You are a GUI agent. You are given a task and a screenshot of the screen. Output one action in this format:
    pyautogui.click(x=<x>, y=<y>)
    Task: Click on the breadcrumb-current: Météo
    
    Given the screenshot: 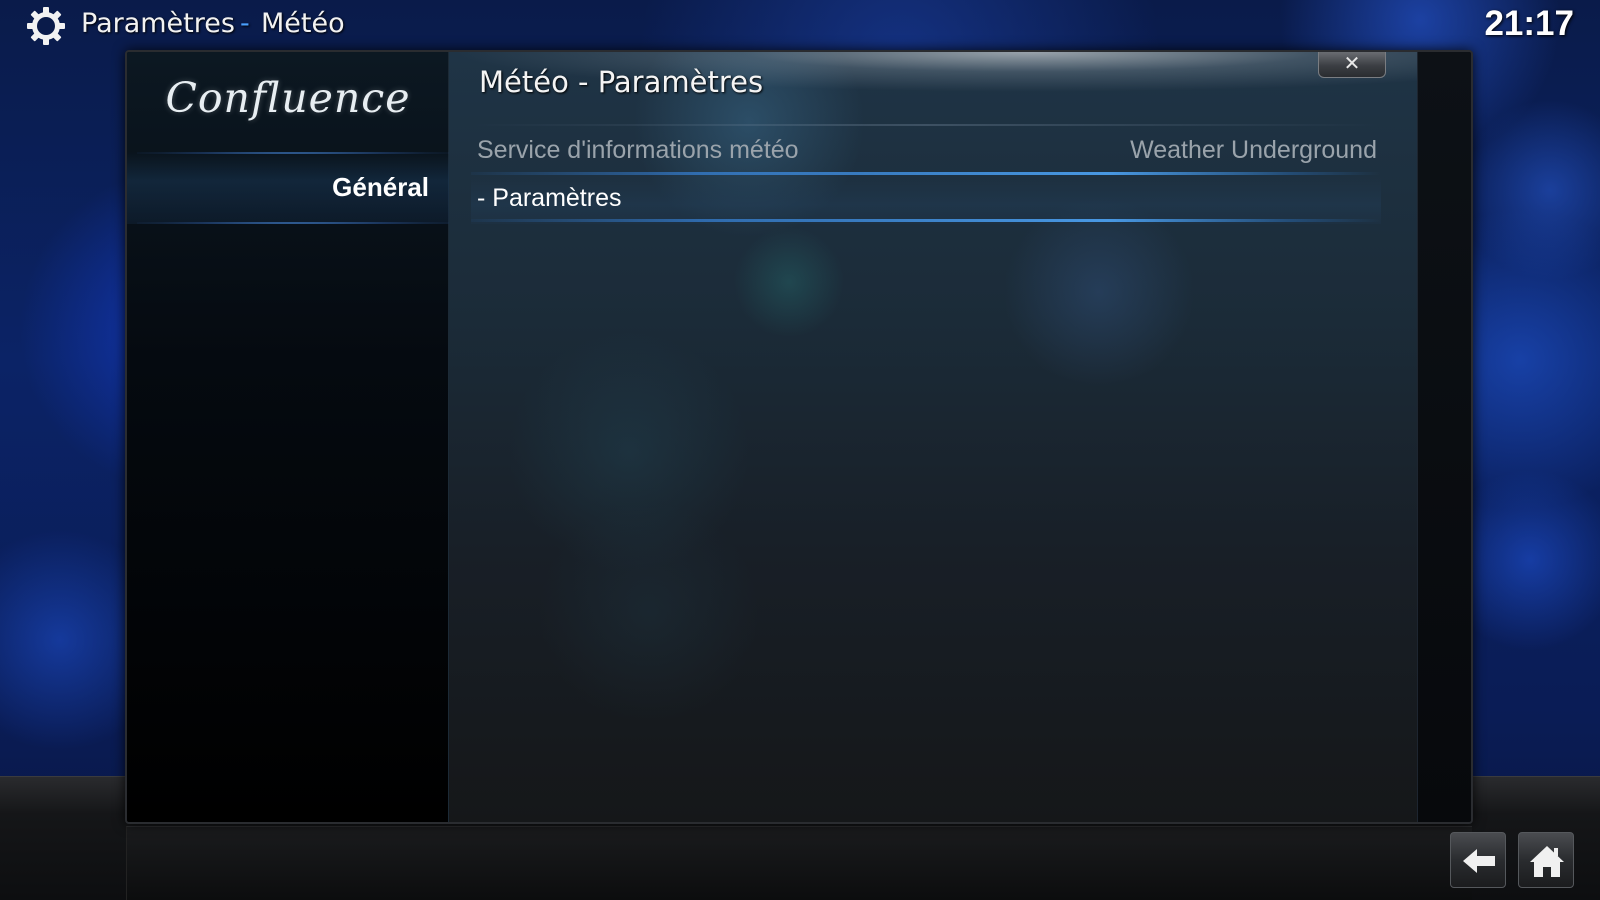 What is the action you would take?
    pyautogui.click(x=303, y=23)
    